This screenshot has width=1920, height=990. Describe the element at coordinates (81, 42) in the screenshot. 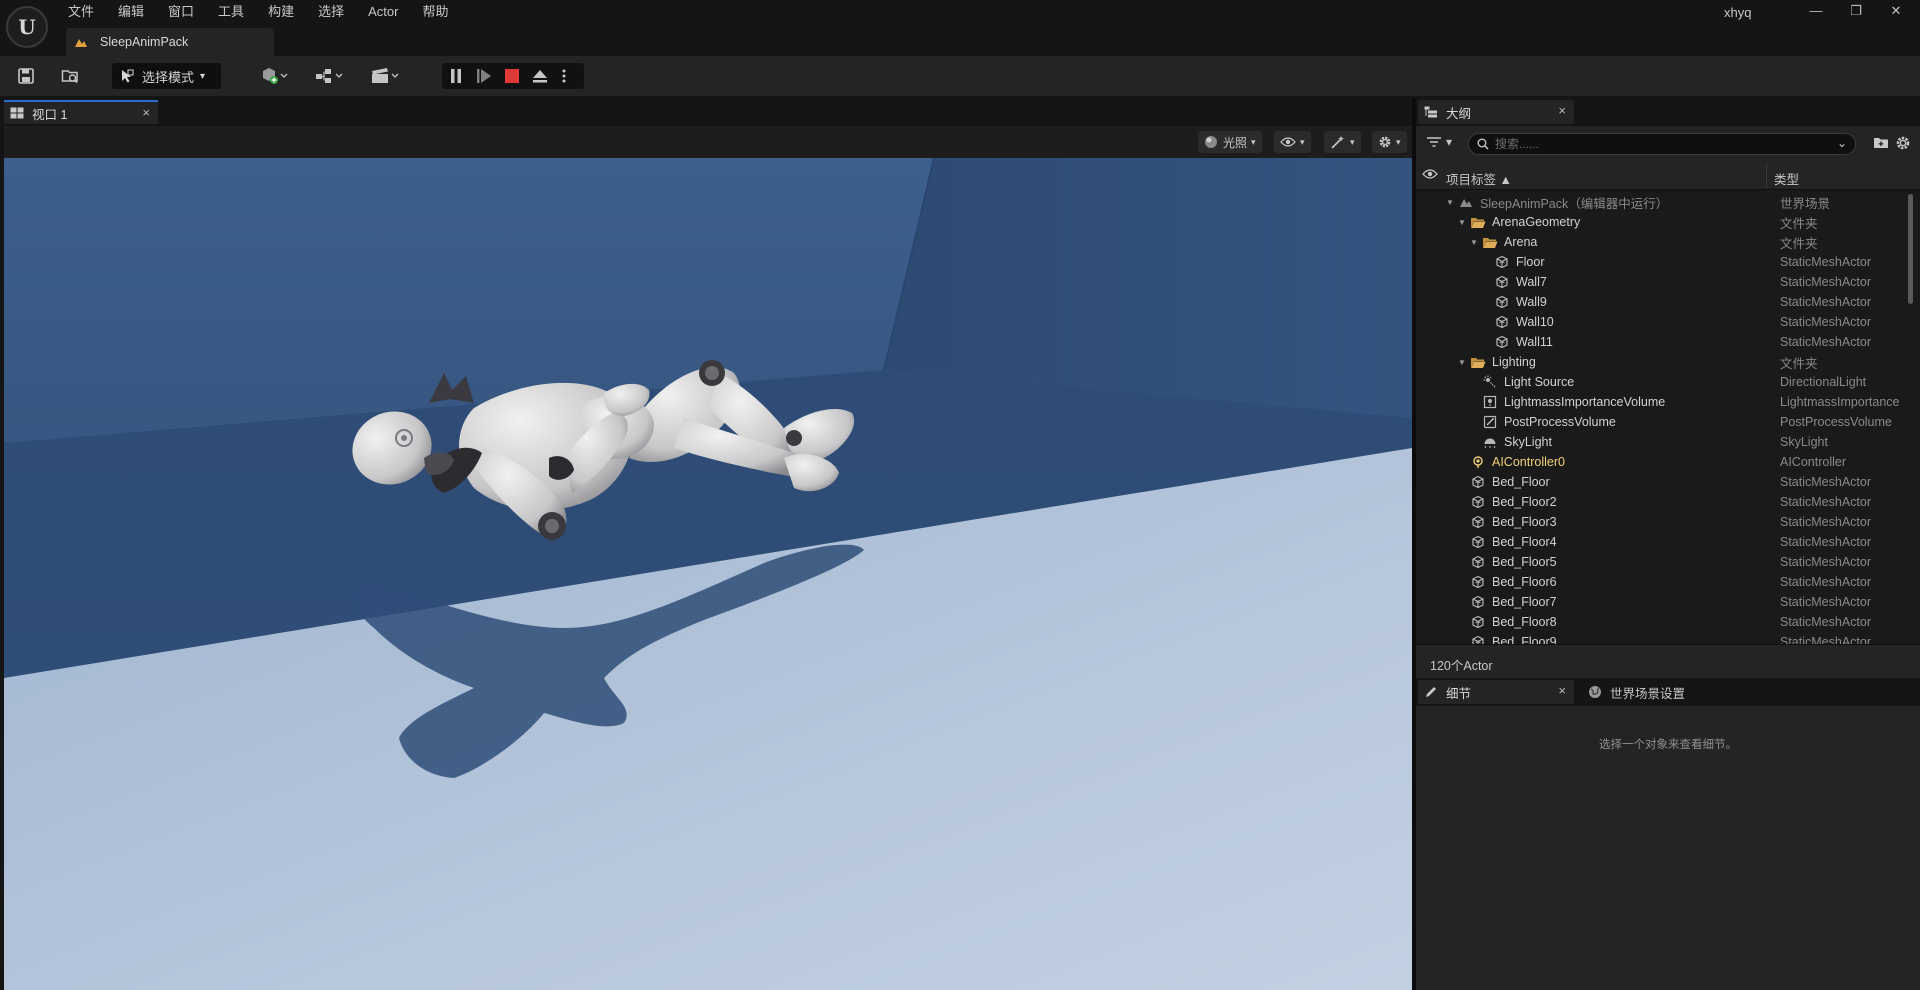

I see `level-icon` at that location.